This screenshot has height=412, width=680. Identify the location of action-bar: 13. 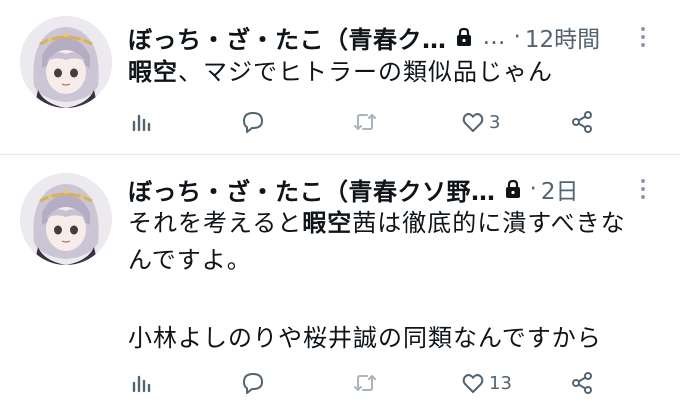
(368, 383).